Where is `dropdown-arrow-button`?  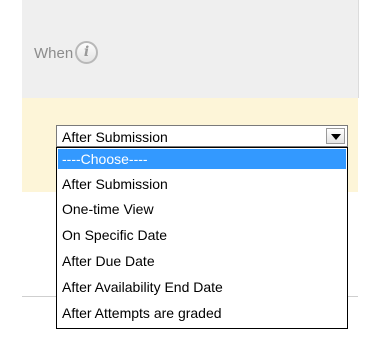 dropdown-arrow-button is located at coordinates (335, 136).